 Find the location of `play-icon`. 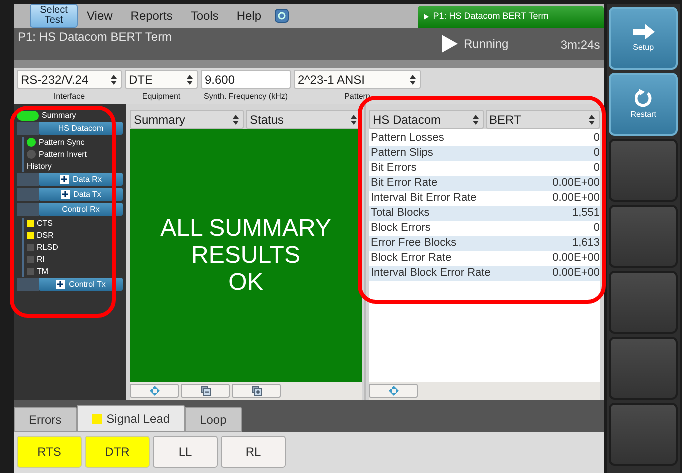

play-icon is located at coordinates (450, 44).